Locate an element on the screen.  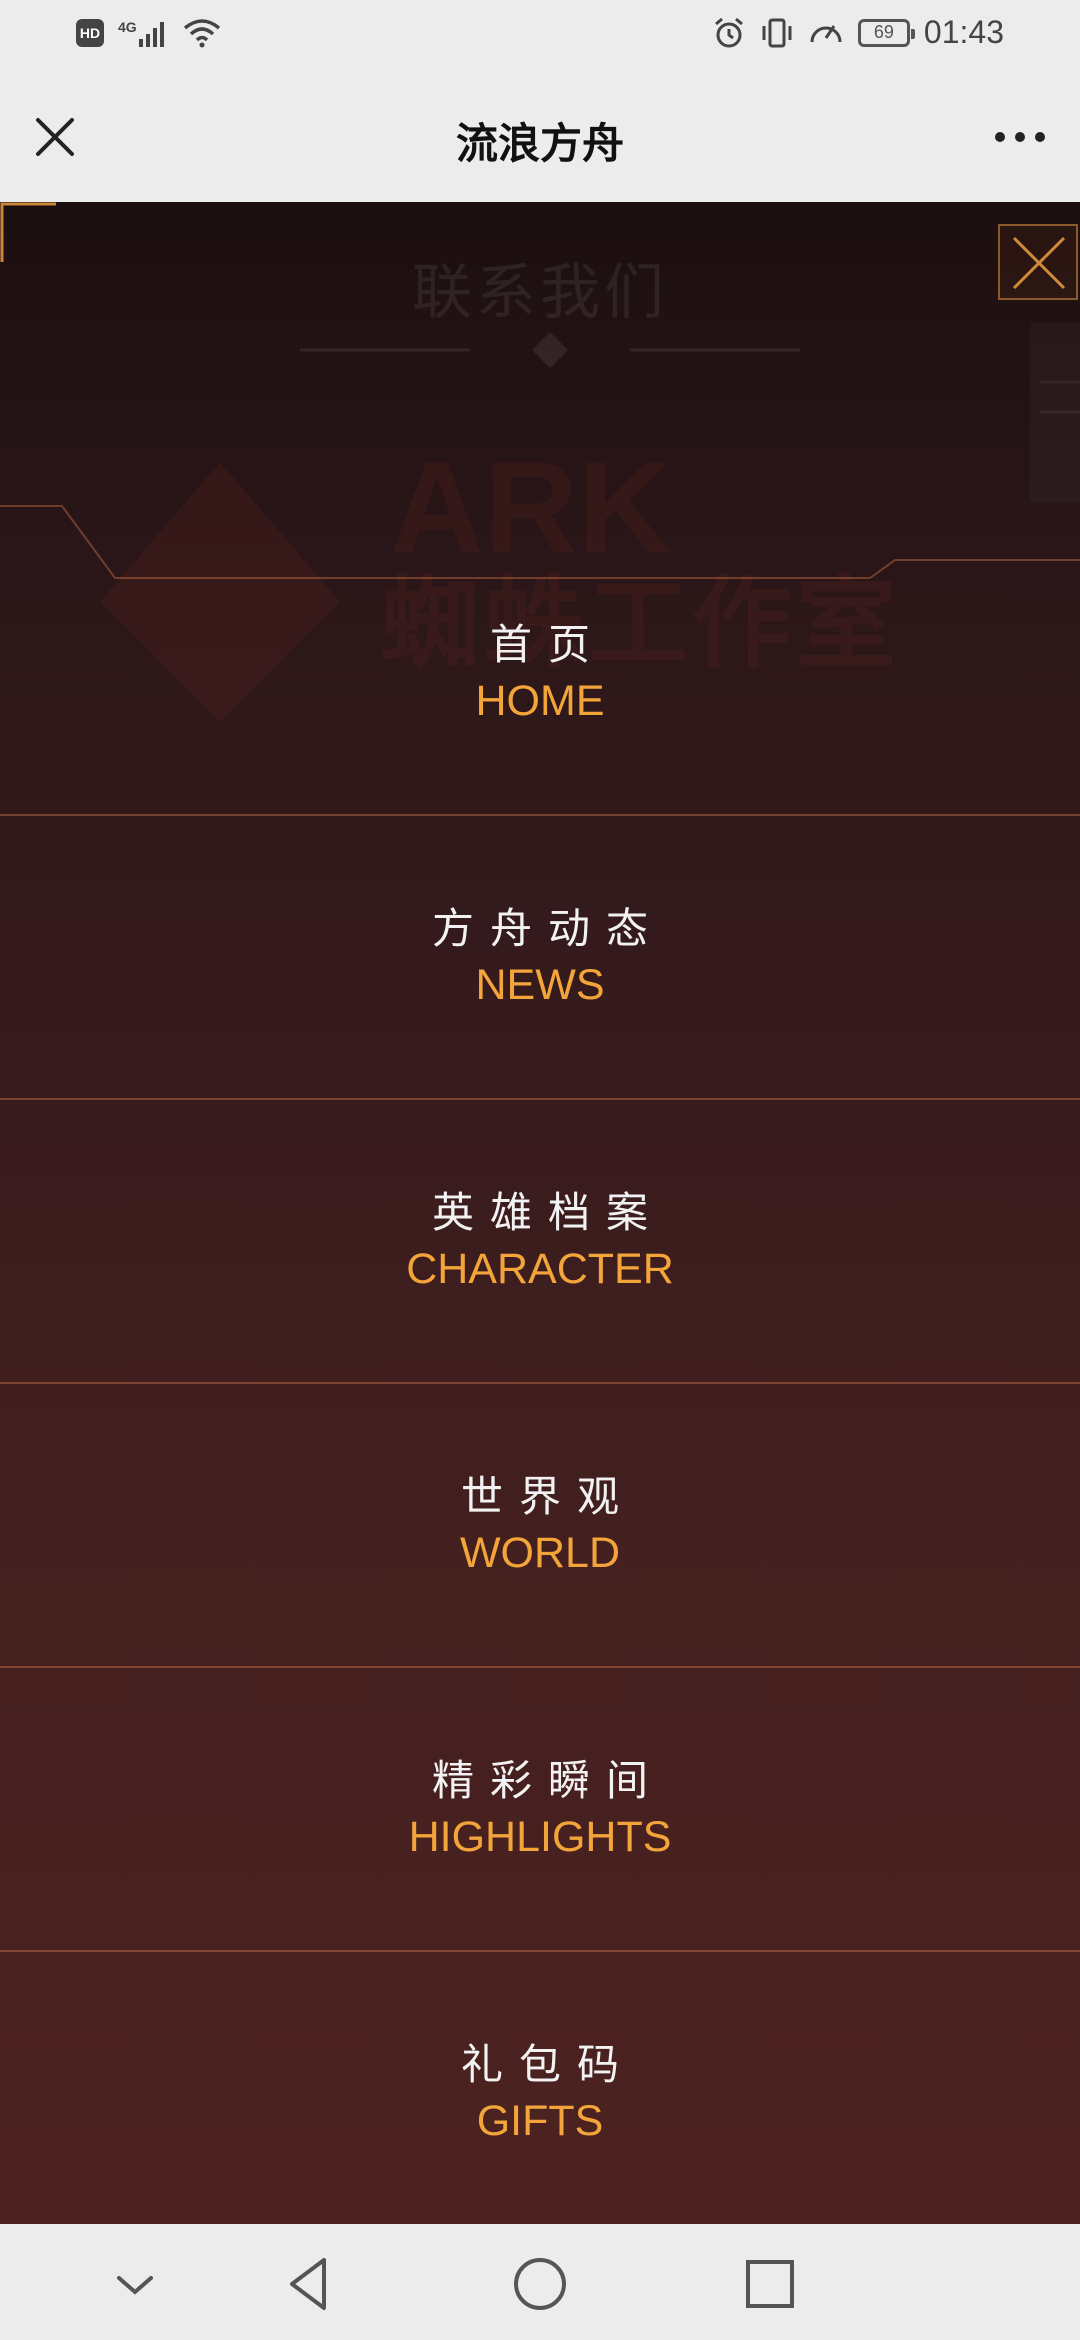
menu-item-en-label: HIGHLIGHTS is located at coordinates (540, 1837).